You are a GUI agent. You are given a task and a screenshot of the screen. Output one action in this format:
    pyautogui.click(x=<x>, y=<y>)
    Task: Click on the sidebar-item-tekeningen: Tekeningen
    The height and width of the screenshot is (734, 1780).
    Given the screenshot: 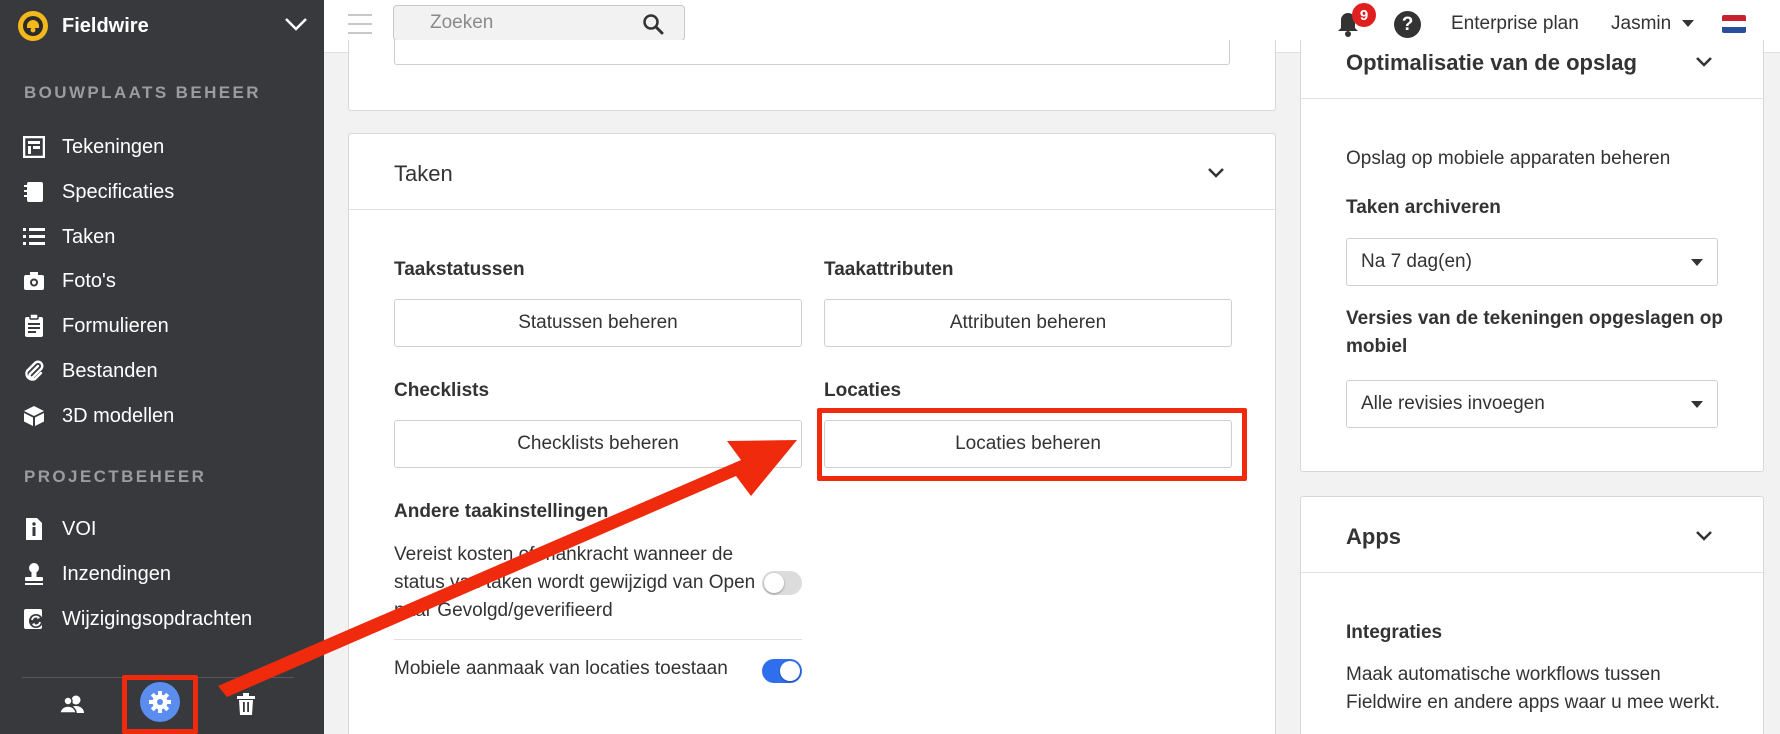 What is the action you would take?
    pyautogui.click(x=167, y=147)
    